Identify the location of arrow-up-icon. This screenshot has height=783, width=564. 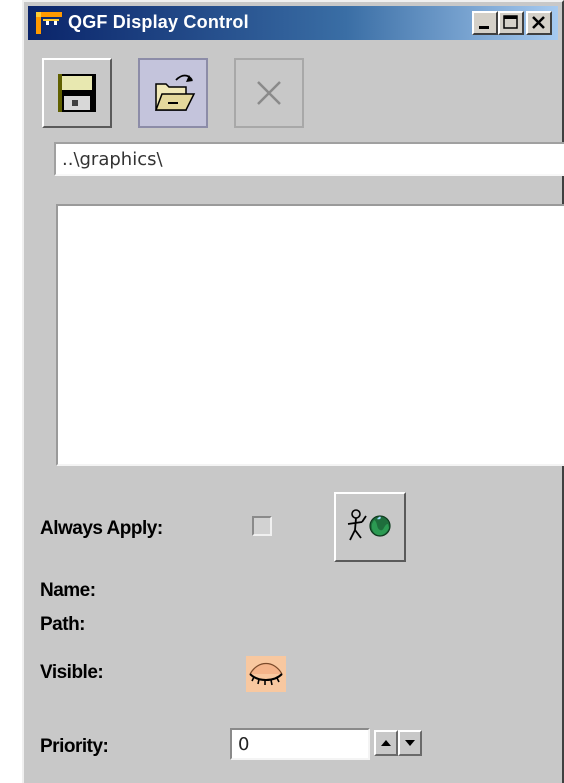
(386, 743).